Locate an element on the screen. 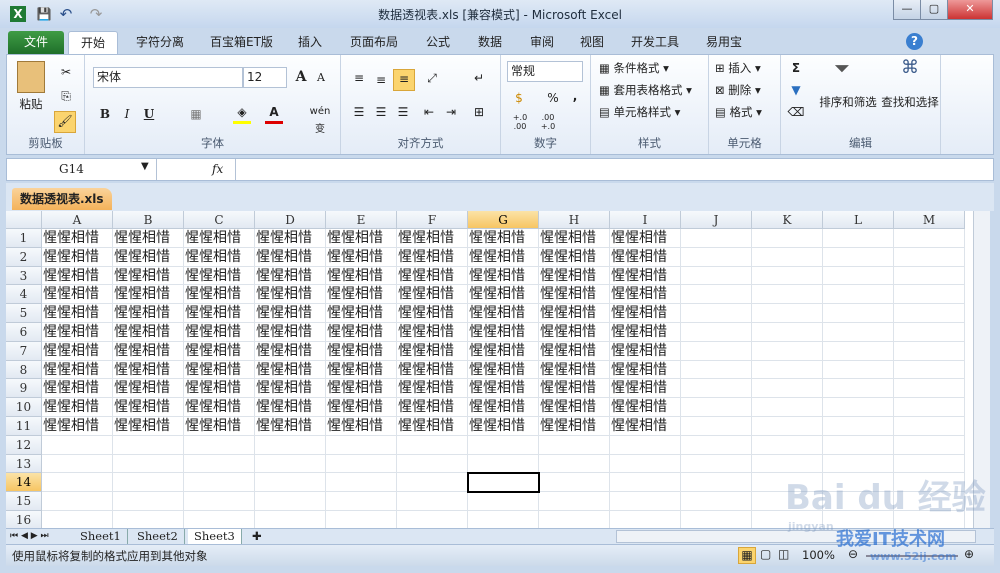 The image size is (1000, 573). insert-function-button: fx is located at coordinates (217, 169).